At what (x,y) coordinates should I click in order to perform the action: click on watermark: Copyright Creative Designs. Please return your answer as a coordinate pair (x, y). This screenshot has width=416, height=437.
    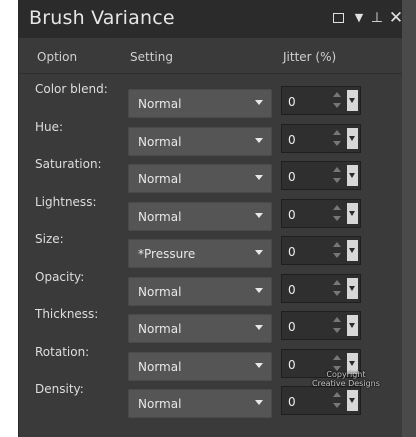
    Looking at the image, I should click on (346, 379).